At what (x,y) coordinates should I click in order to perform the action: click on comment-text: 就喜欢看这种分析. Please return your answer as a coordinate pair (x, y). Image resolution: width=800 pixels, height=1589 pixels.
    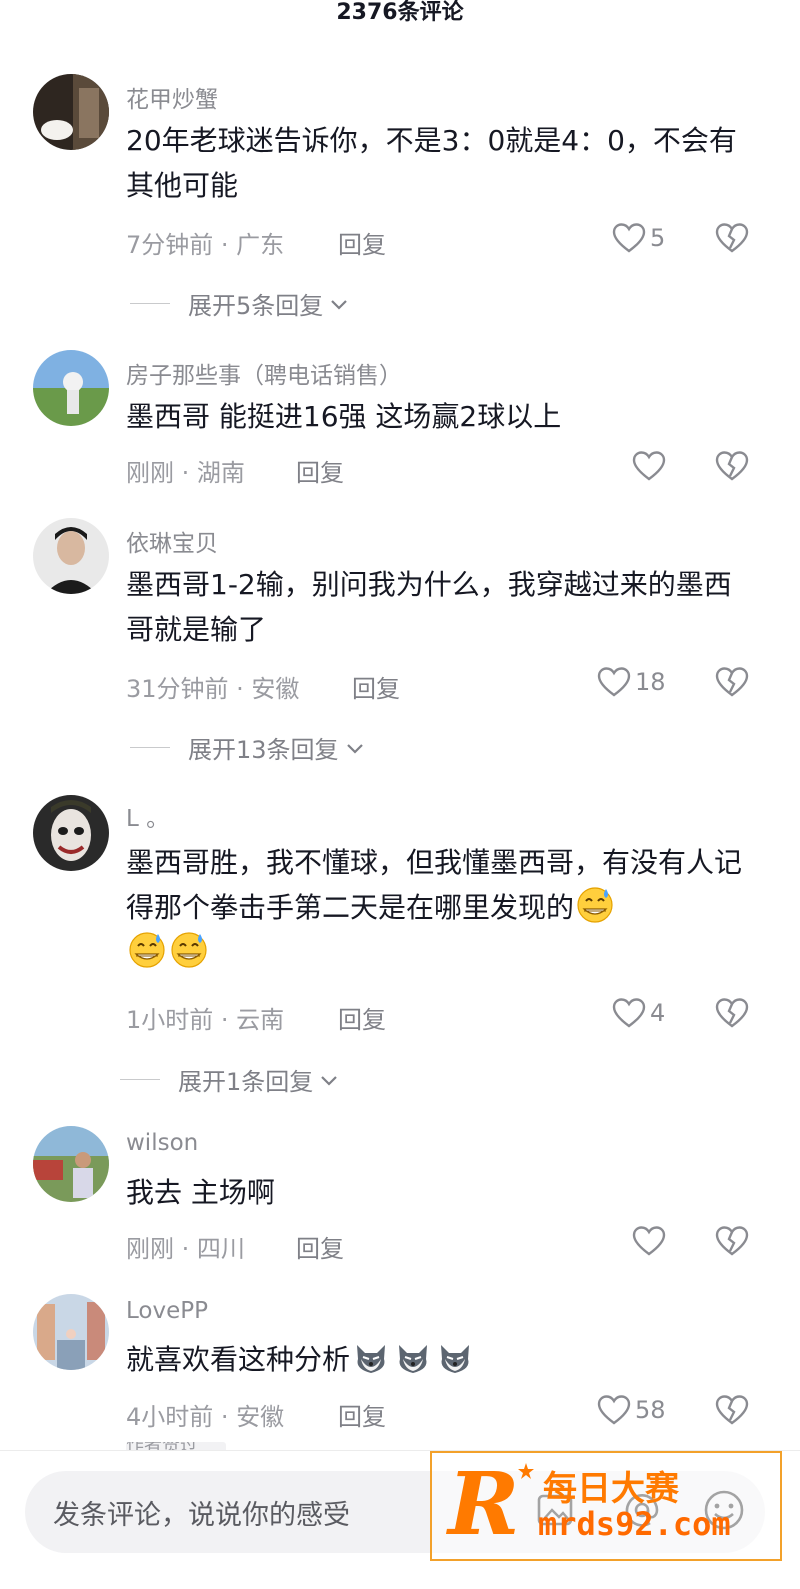
    Looking at the image, I should click on (238, 1359).